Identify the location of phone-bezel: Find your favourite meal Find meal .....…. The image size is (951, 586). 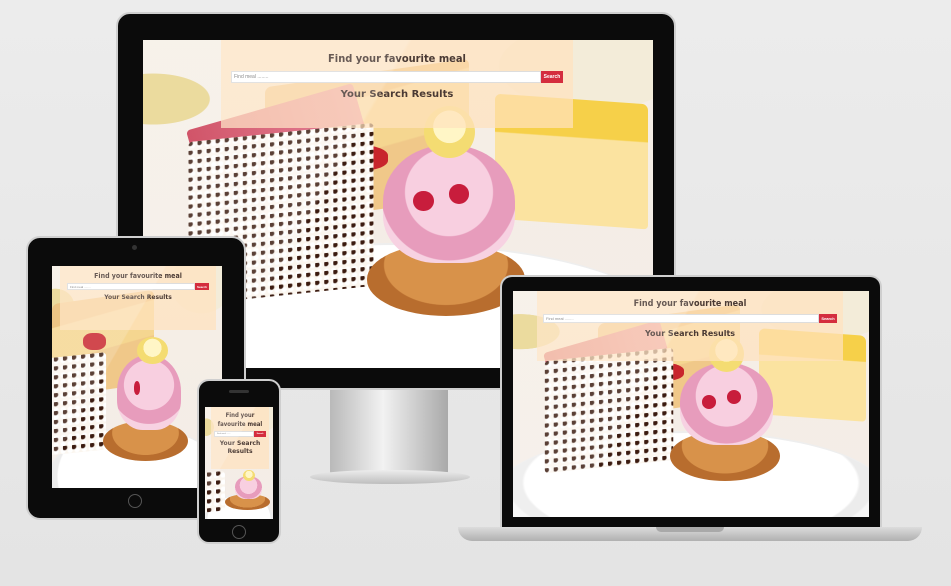
(239, 461).